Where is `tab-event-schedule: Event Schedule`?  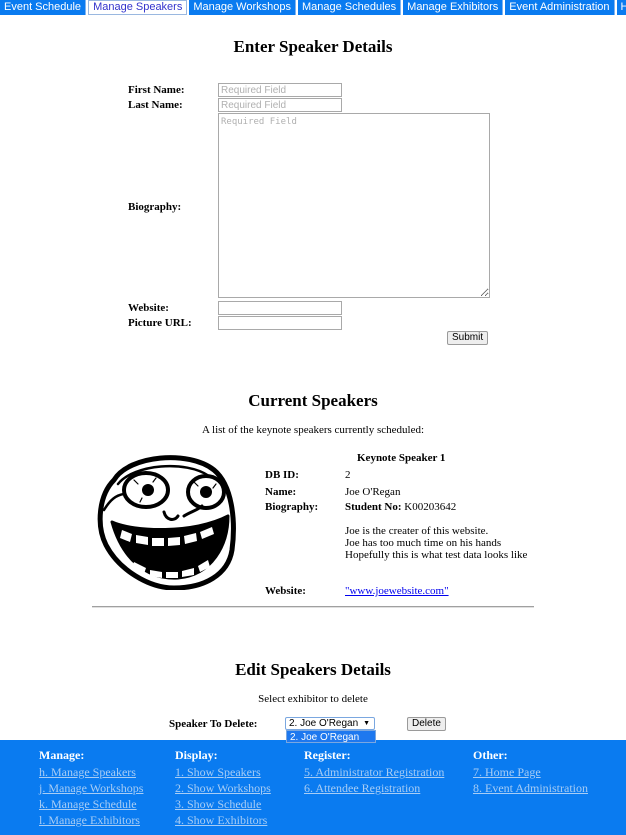
tab-event-schedule: Event Schedule is located at coordinates (43, 7).